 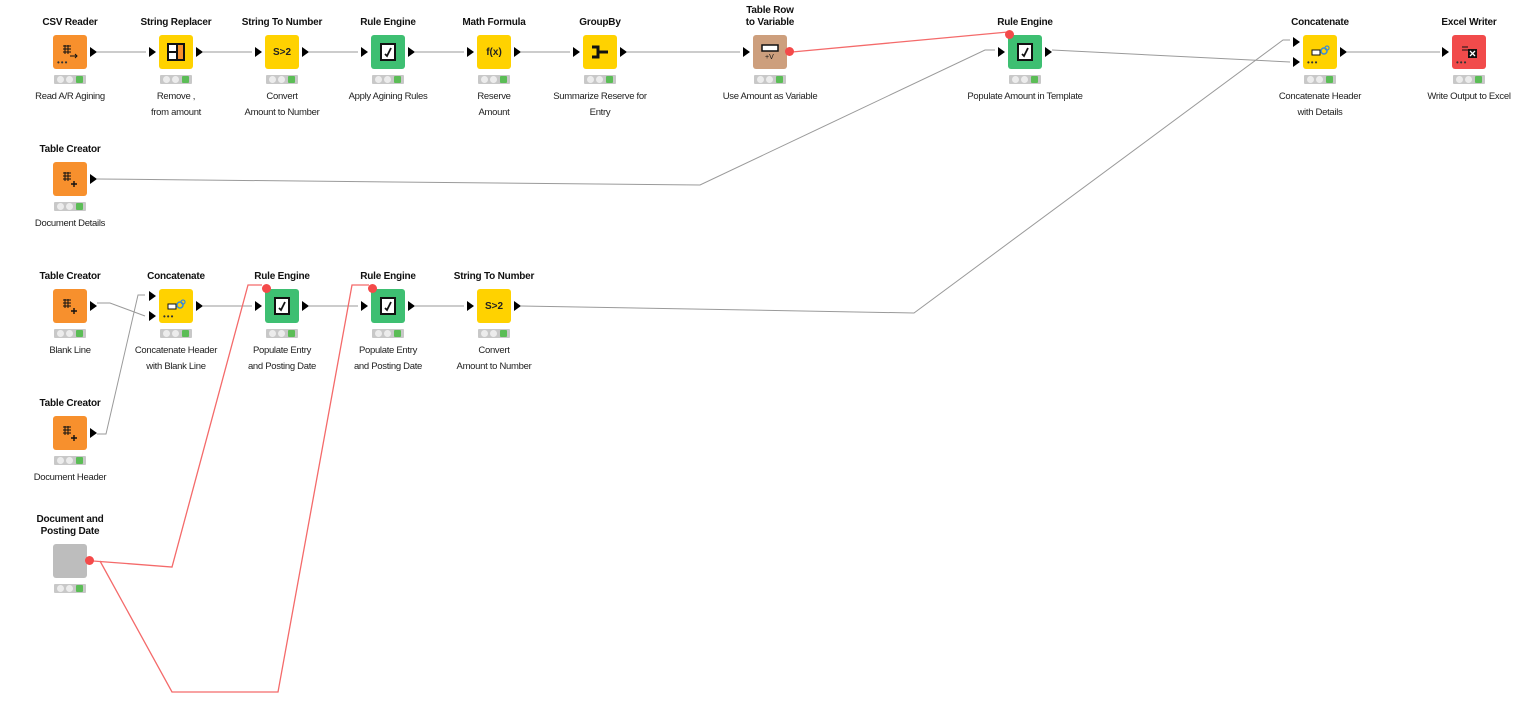 I want to click on node-document-and-posting-date: Document and Posting Date, so click(x=70, y=556).